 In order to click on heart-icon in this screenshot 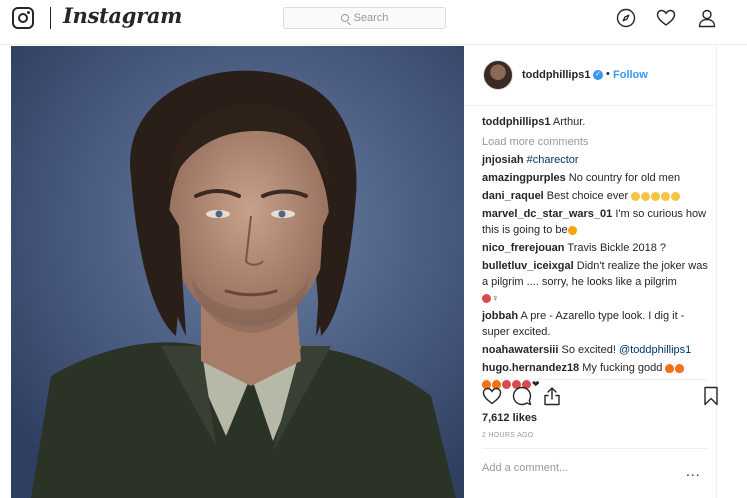, I will do `click(666, 18)`.